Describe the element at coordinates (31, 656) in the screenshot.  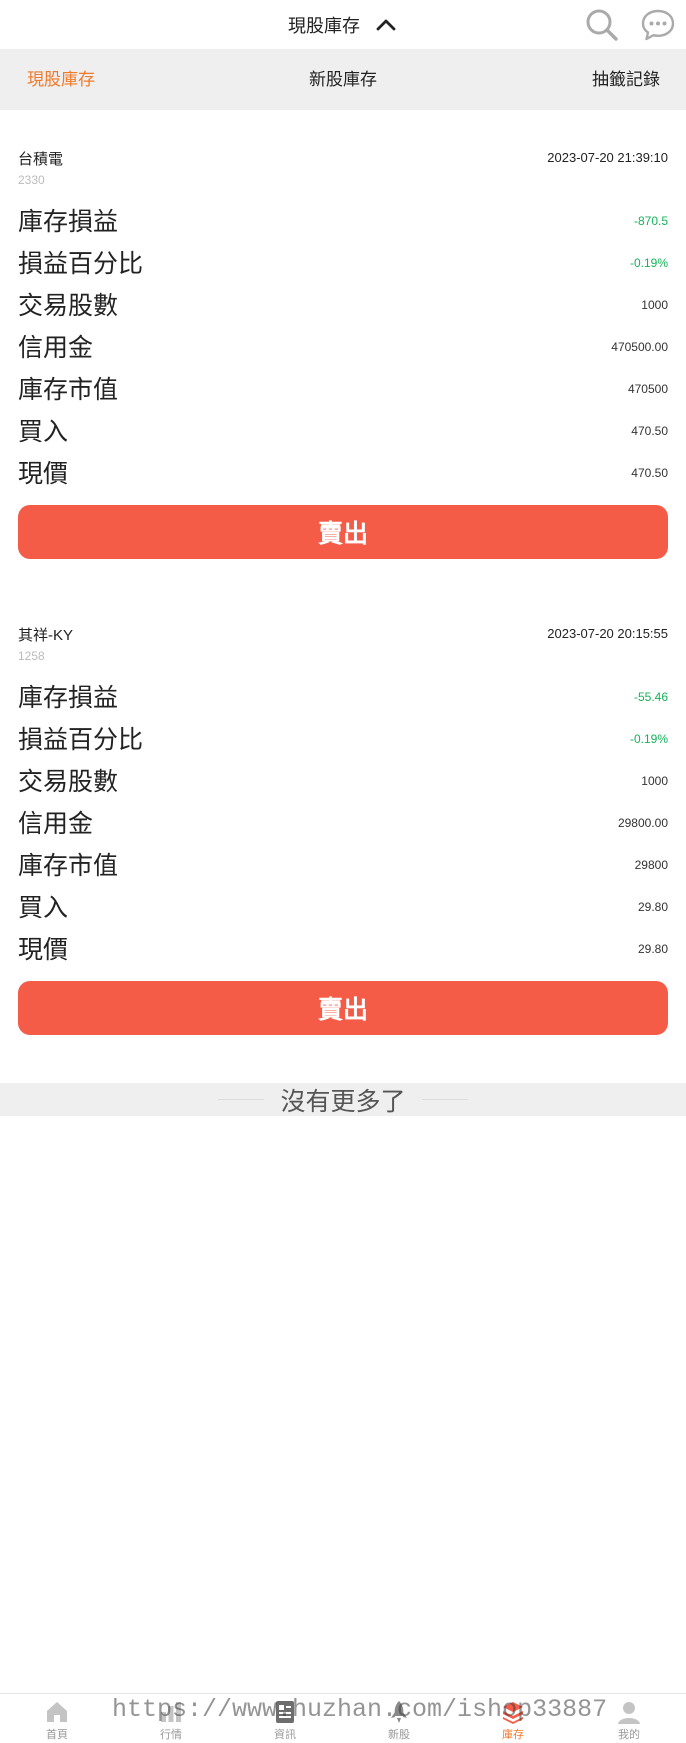
I see `stock-code: 1258` at that location.